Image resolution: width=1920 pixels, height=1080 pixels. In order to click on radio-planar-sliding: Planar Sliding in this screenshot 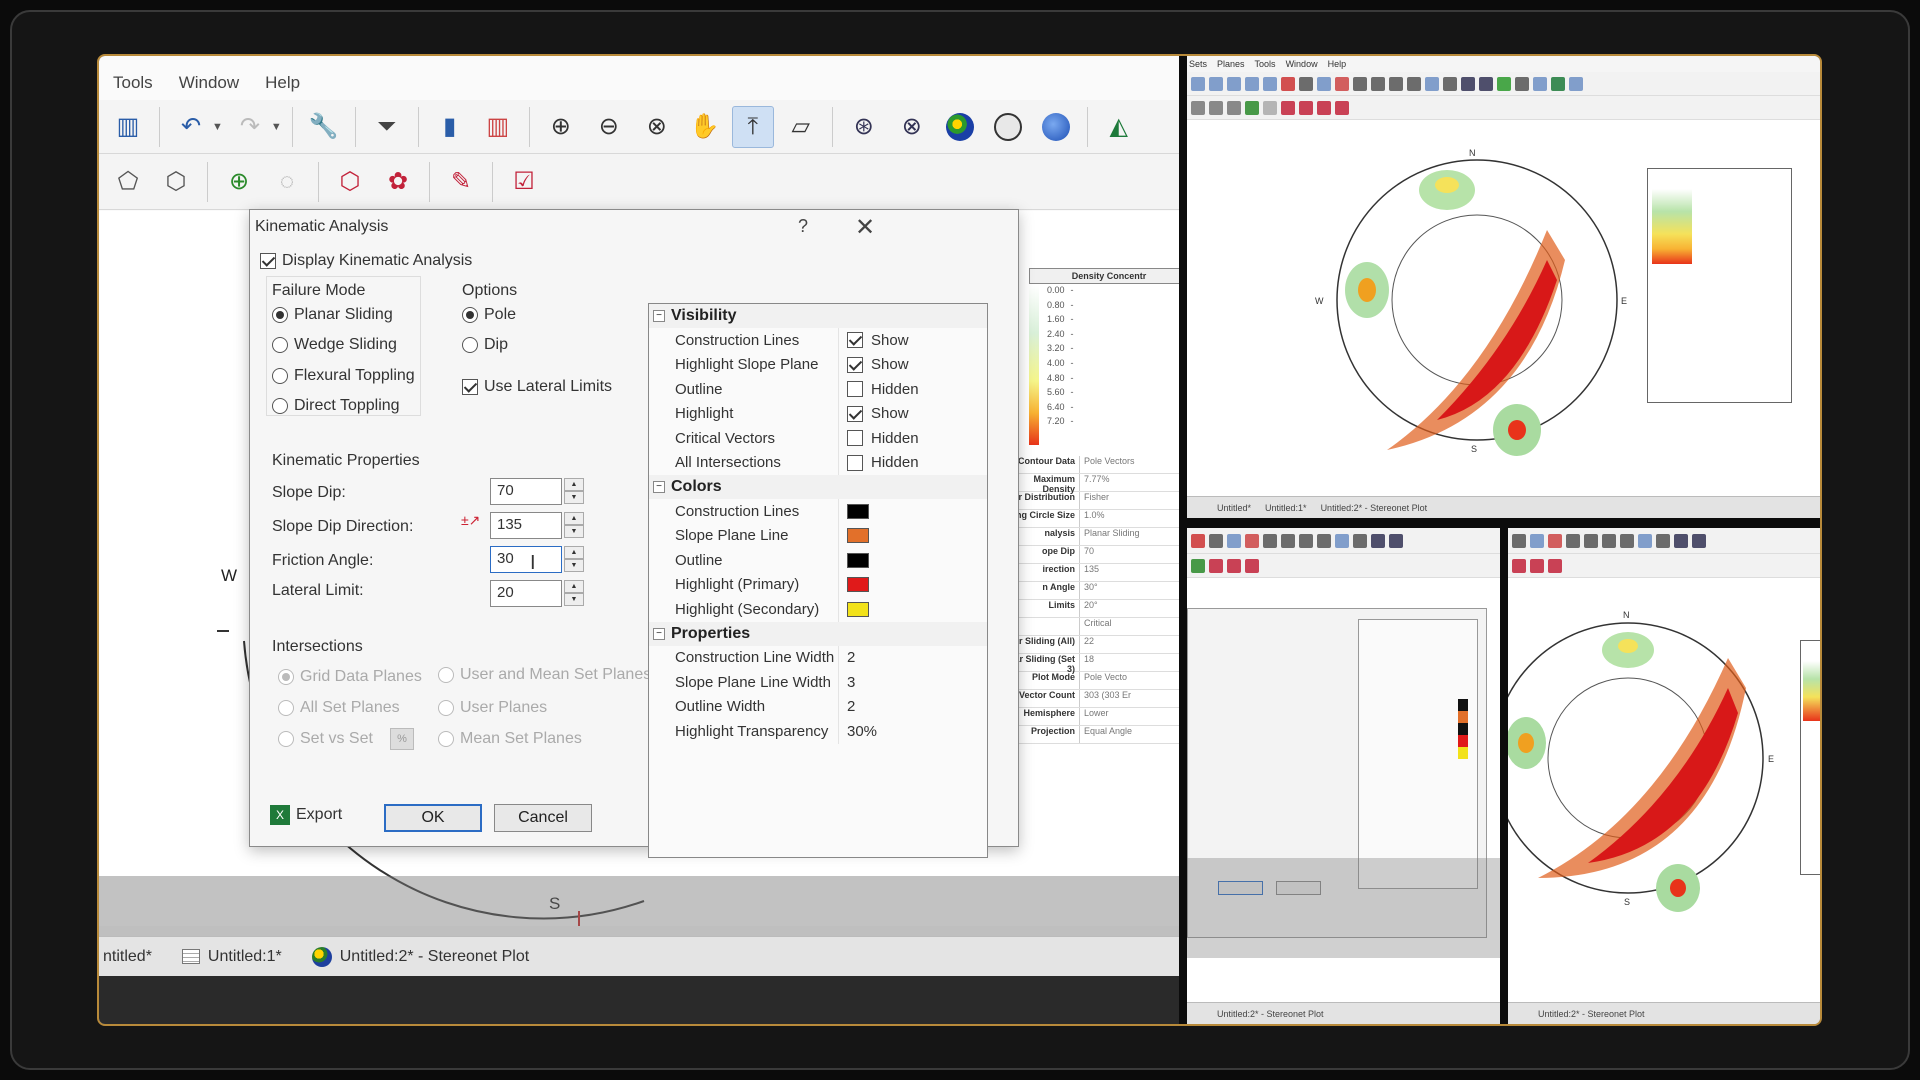, I will do `click(332, 315)`.